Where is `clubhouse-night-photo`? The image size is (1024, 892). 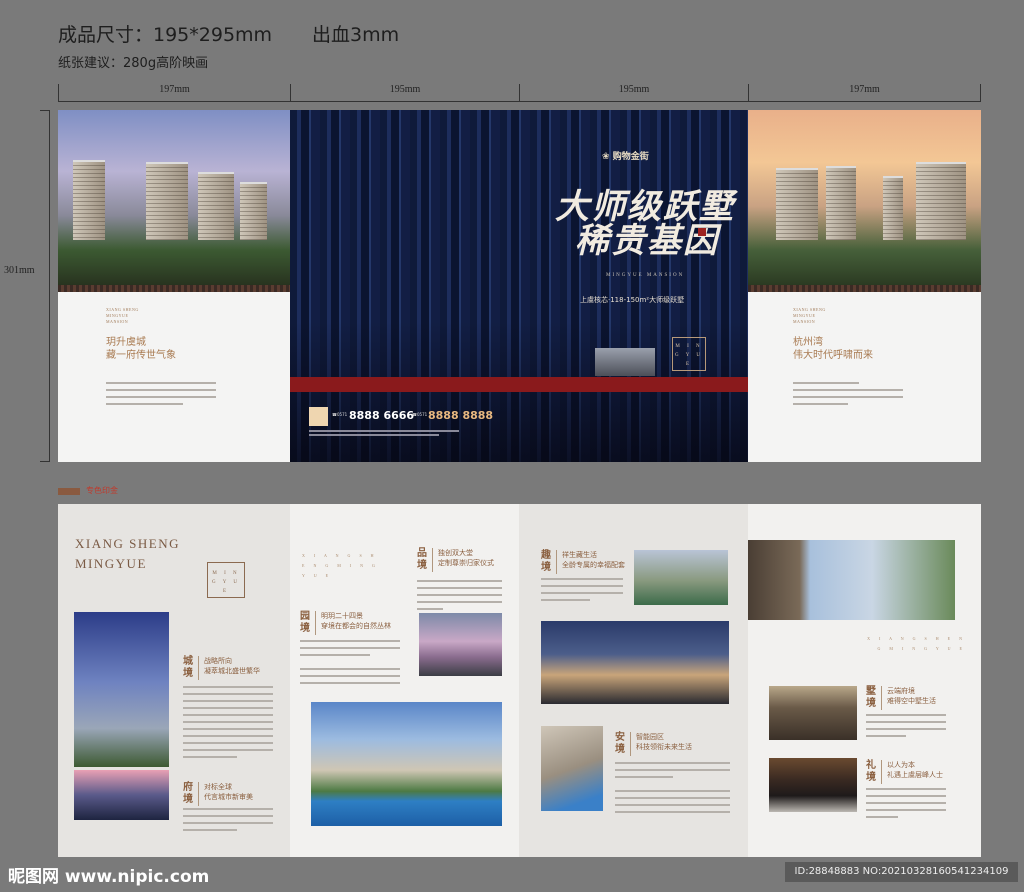 clubhouse-night-photo is located at coordinates (635, 662).